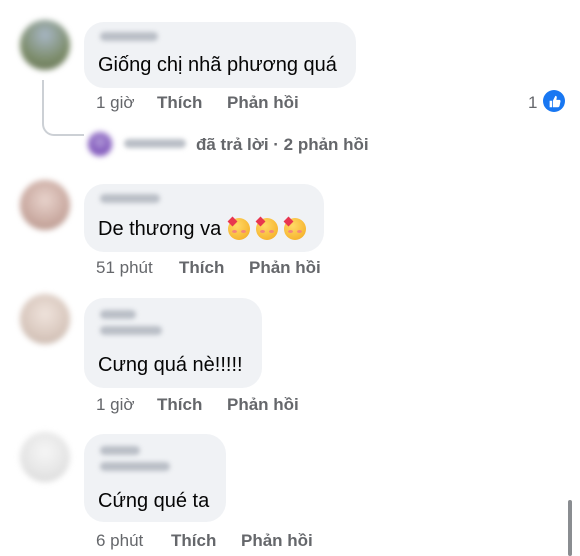  Describe the element at coordinates (532, 103) in the screenshot. I see `reaction-count: 1` at that location.